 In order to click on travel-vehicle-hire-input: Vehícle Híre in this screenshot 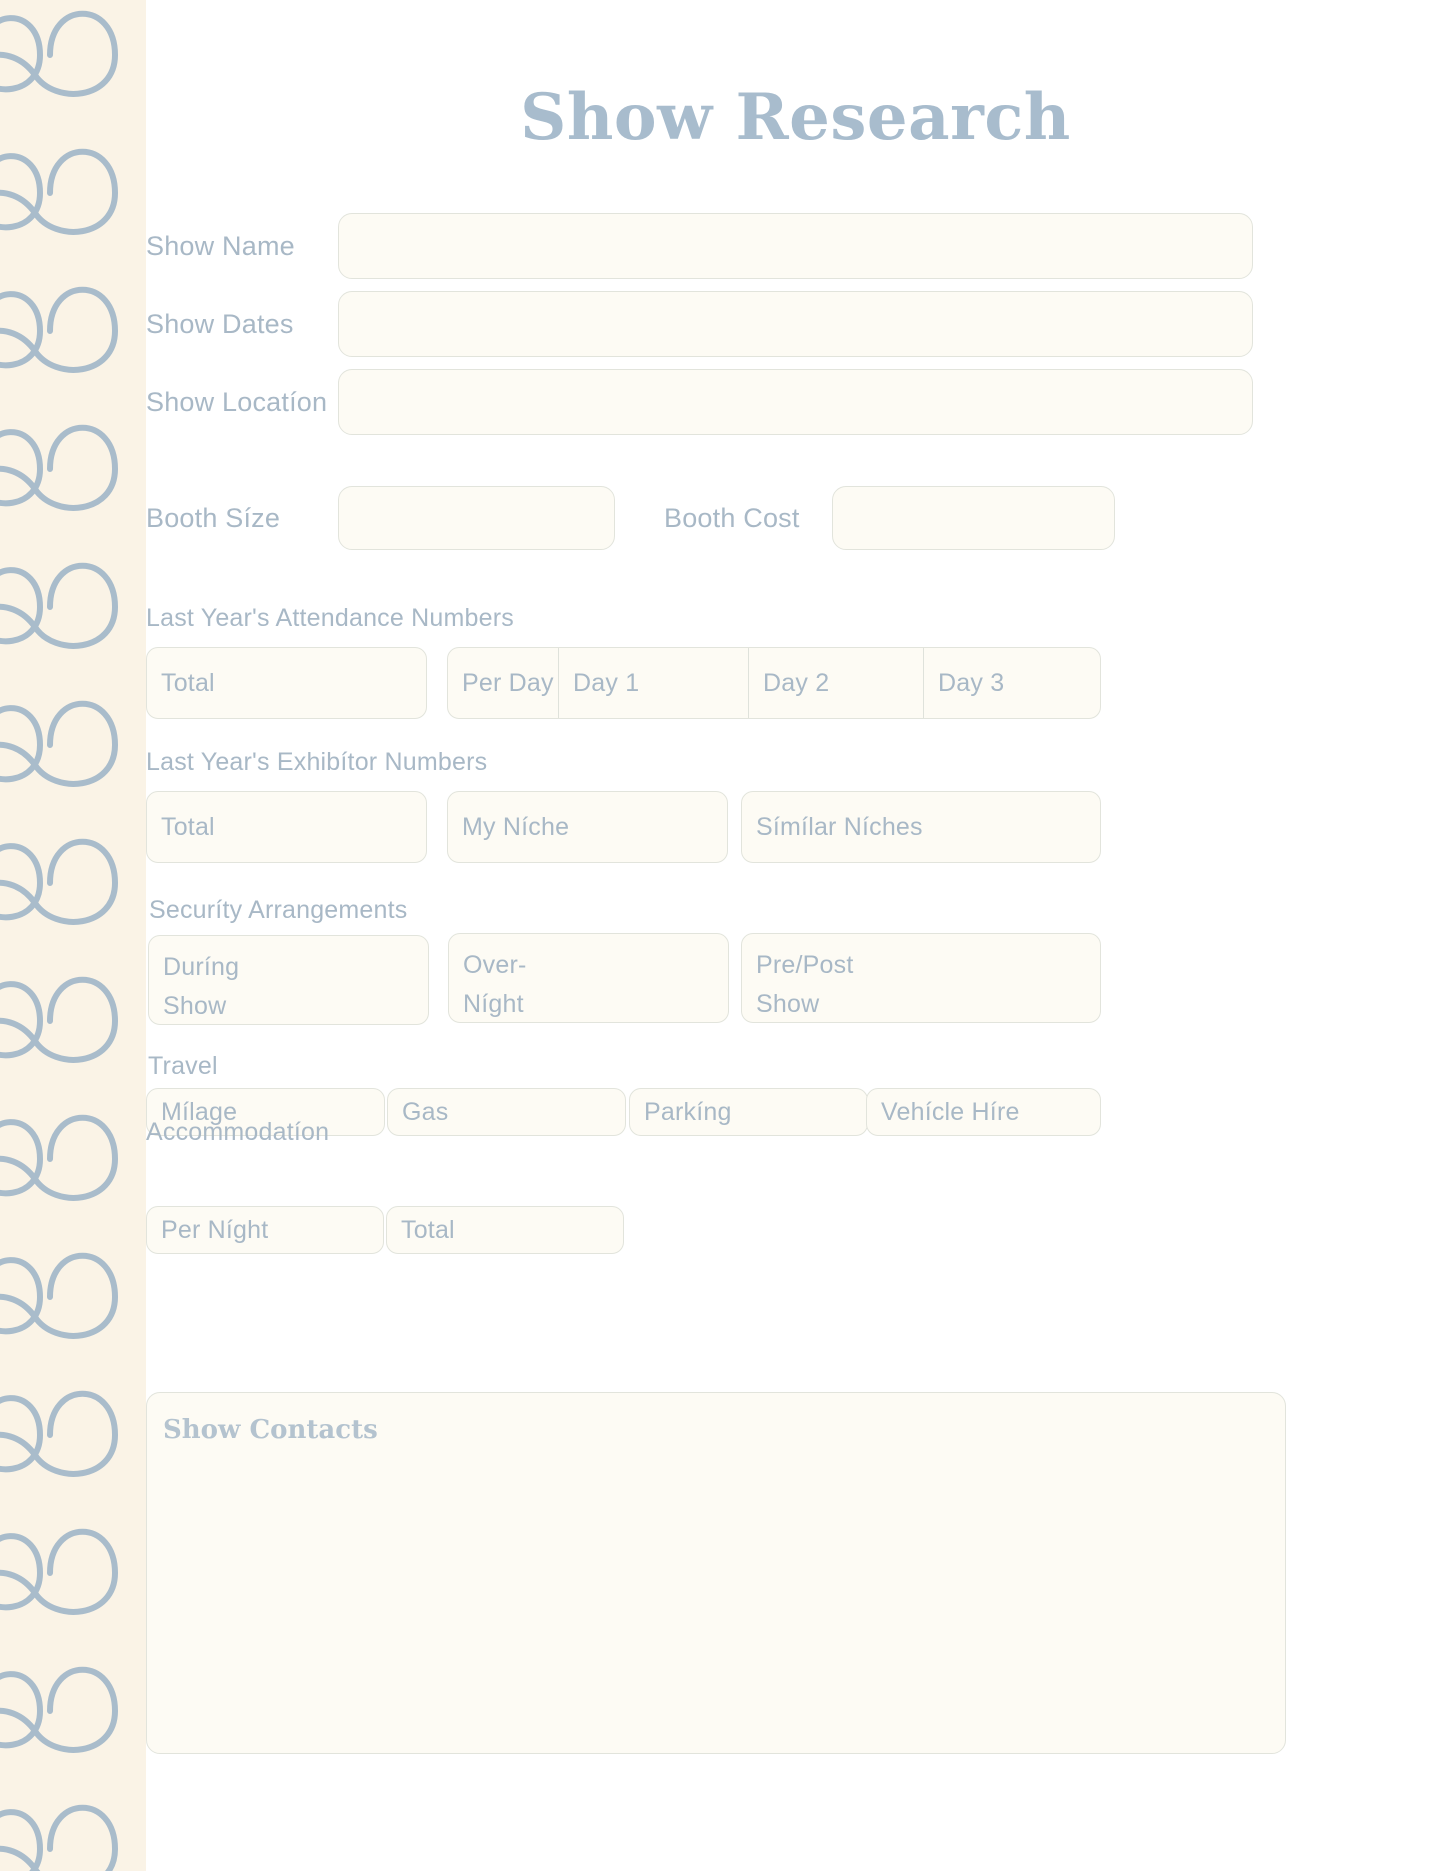, I will do `click(983, 1112)`.